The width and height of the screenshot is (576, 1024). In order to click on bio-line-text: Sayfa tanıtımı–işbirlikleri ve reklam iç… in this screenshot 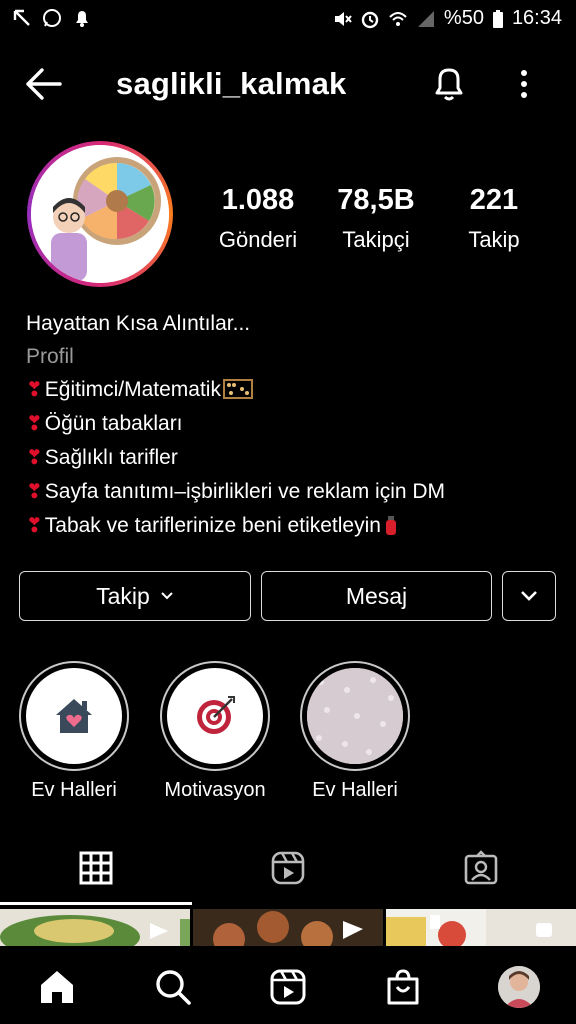, I will do `click(245, 491)`.